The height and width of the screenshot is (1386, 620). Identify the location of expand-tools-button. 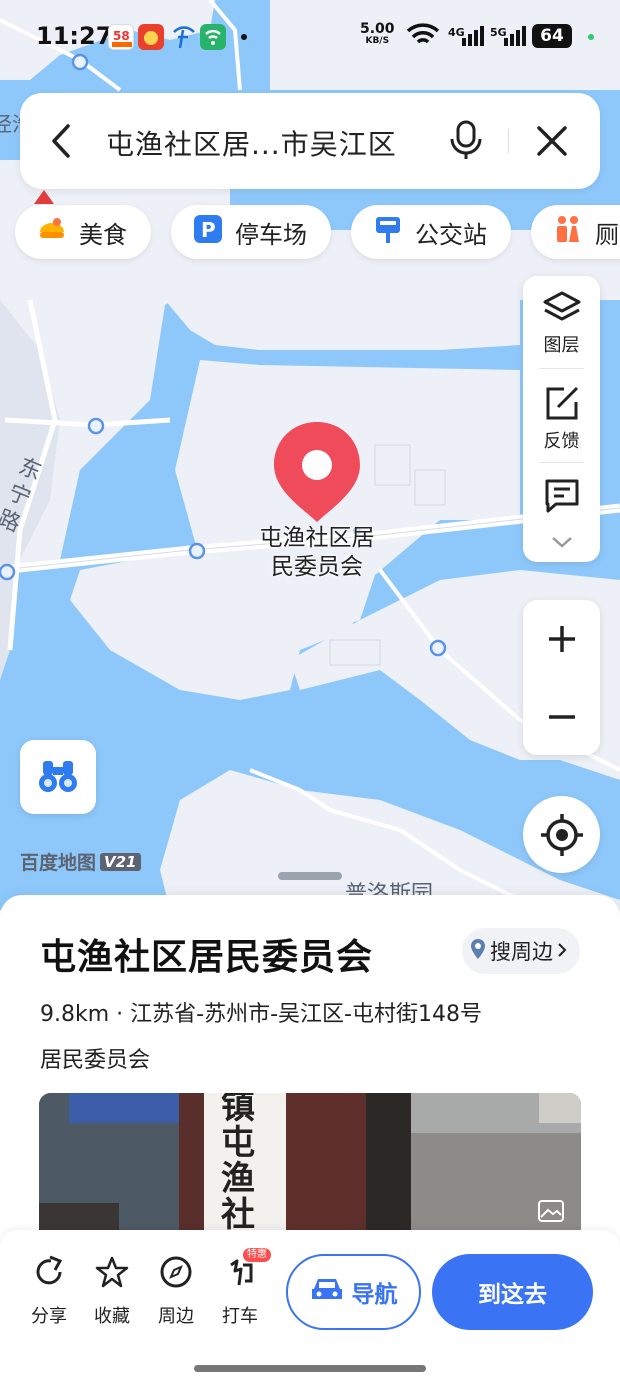
(561, 544).